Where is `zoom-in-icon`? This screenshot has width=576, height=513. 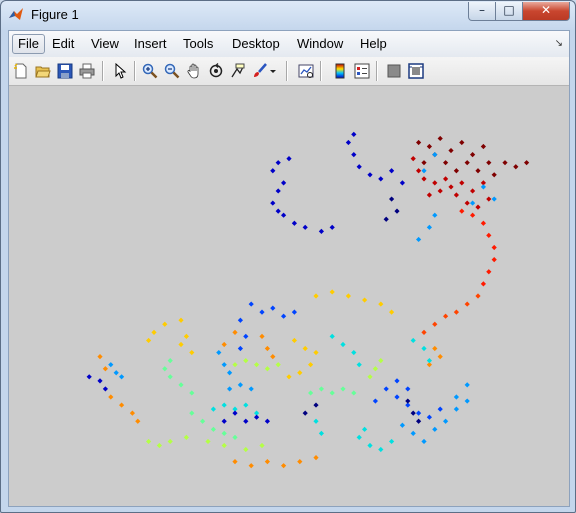 zoom-in-icon is located at coordinates (150, 71).